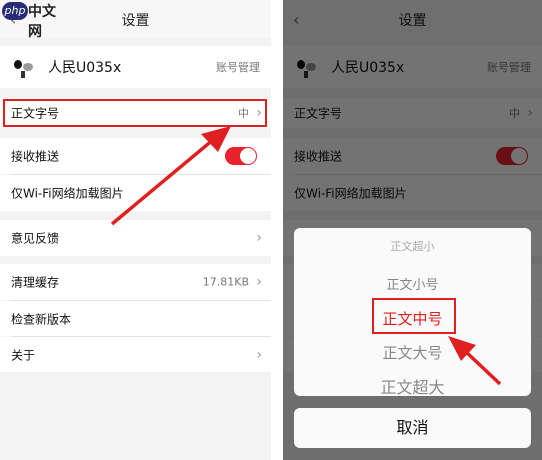  Describe the element at coordinates (277, 230) in the screenshot. I see `panel-gap` at that location.